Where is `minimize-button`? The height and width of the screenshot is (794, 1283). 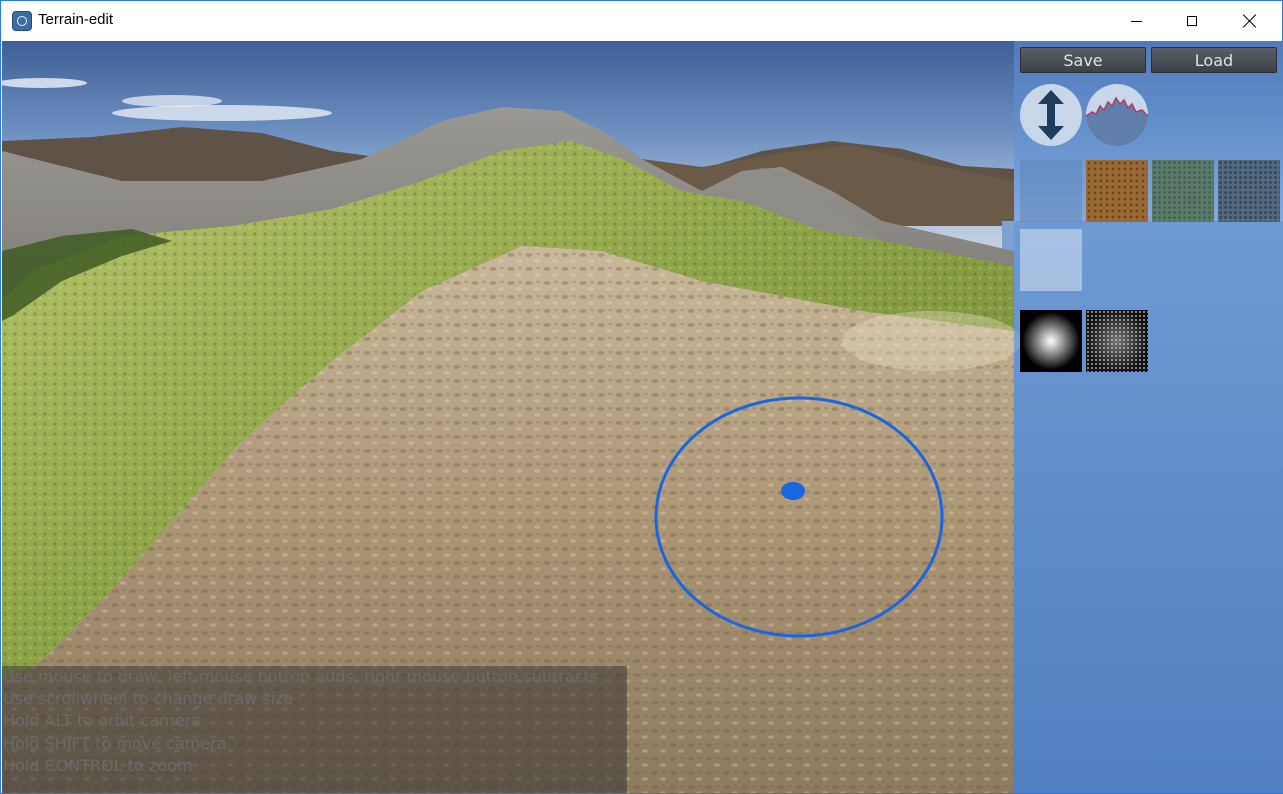 minimize-button is located at coordinates (1136, 20).